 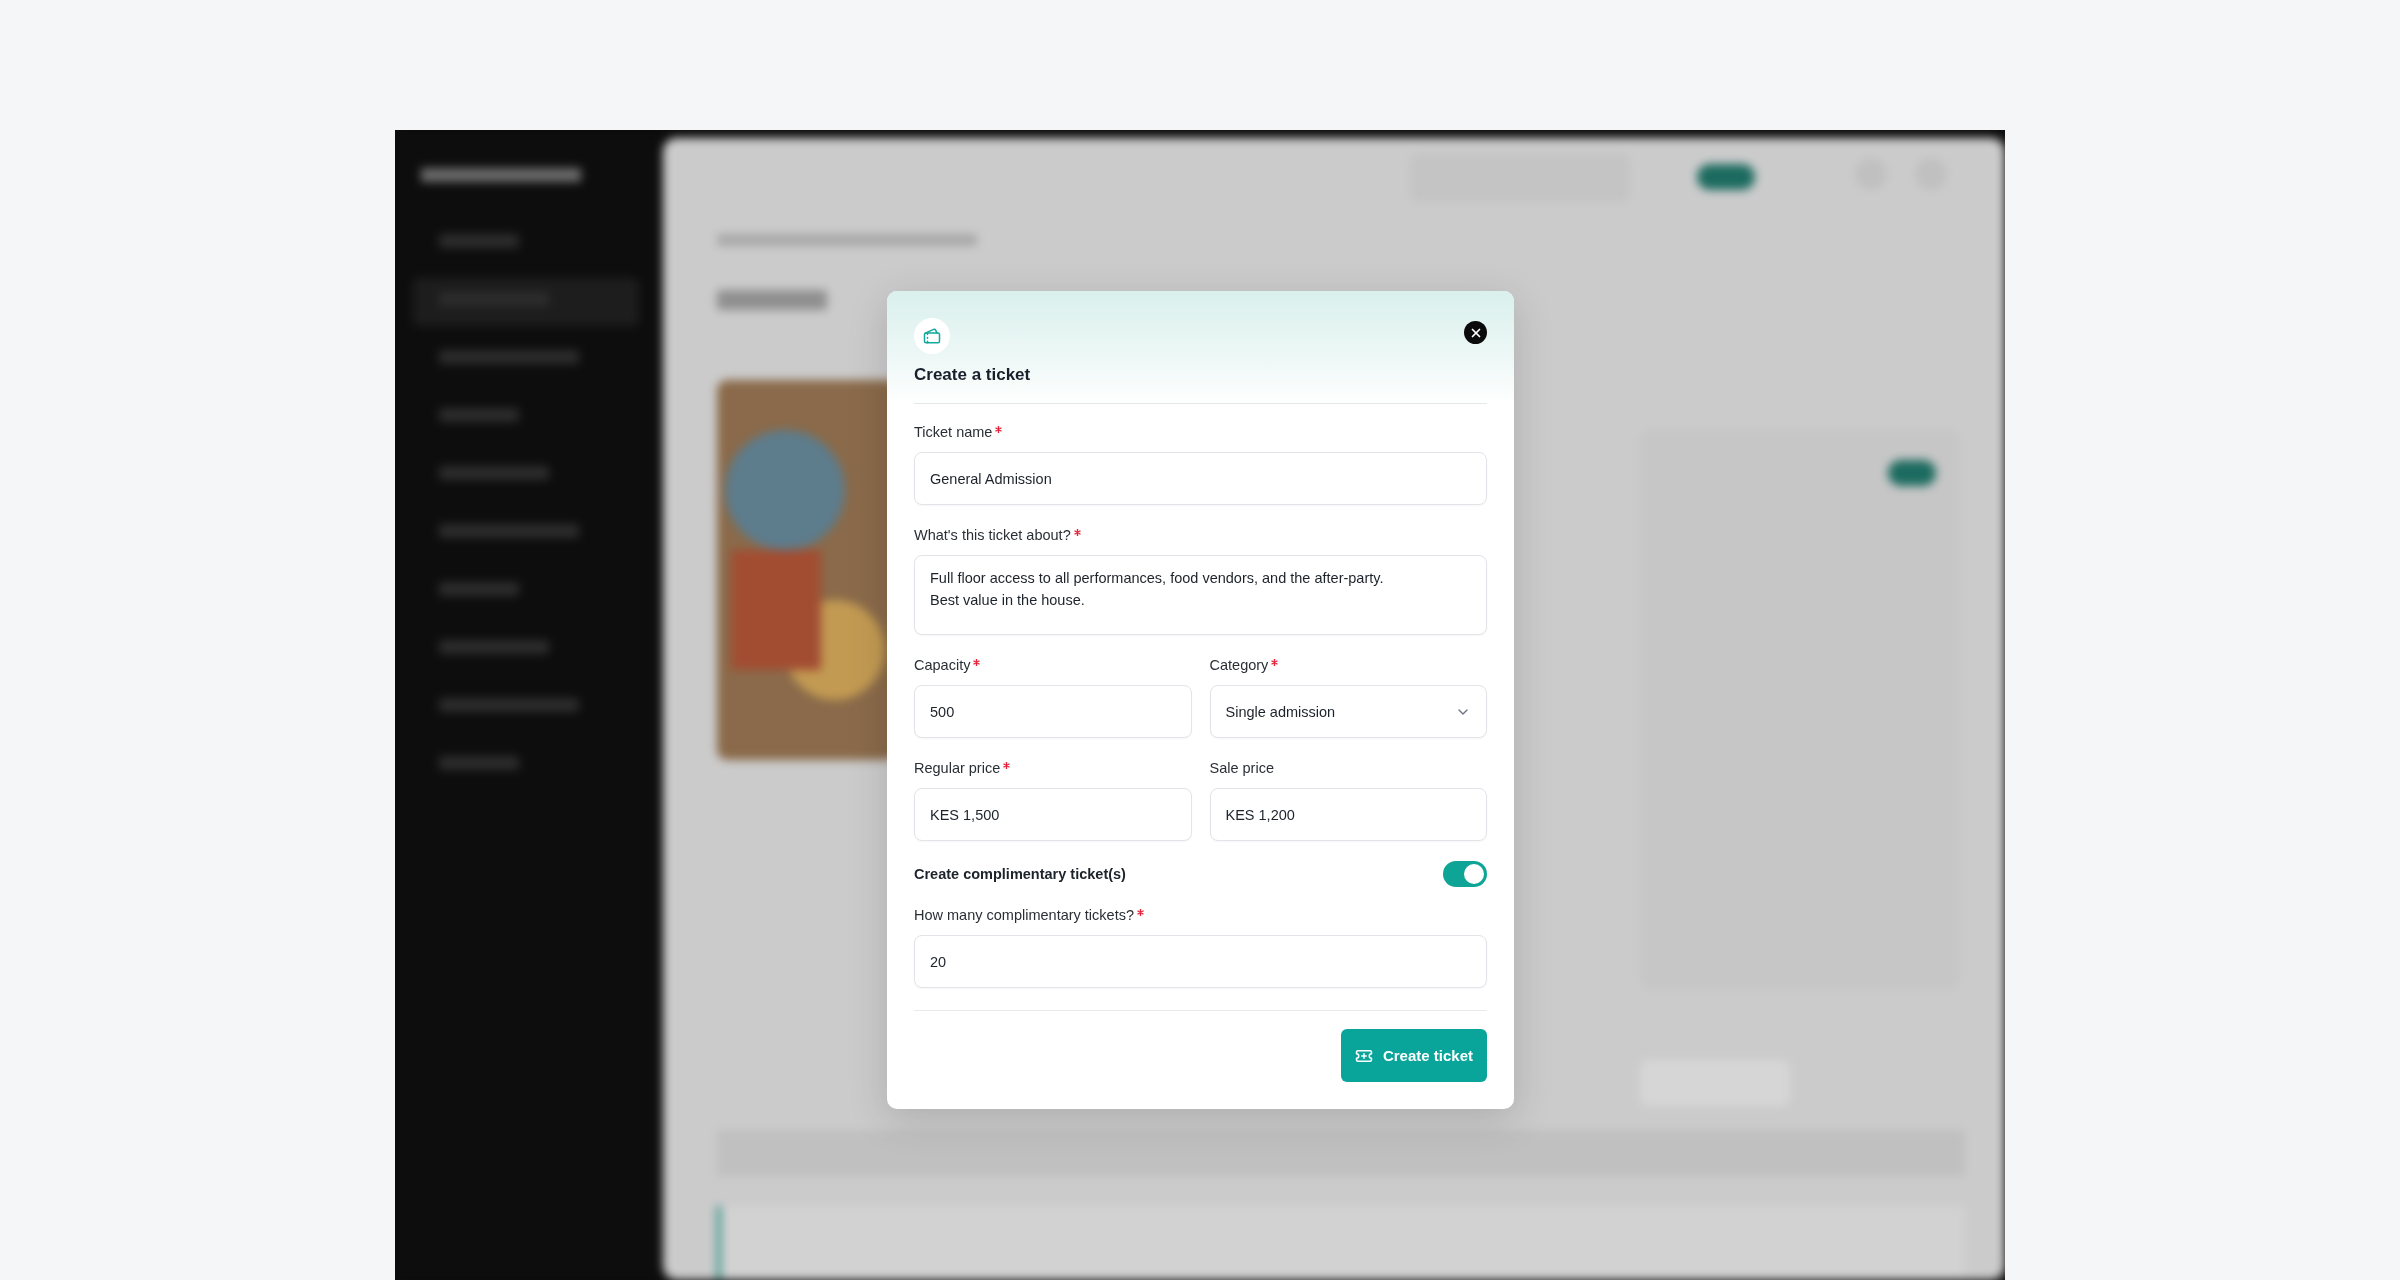 I want to click on field-label: Ticket name, so click(x=953, y=432).